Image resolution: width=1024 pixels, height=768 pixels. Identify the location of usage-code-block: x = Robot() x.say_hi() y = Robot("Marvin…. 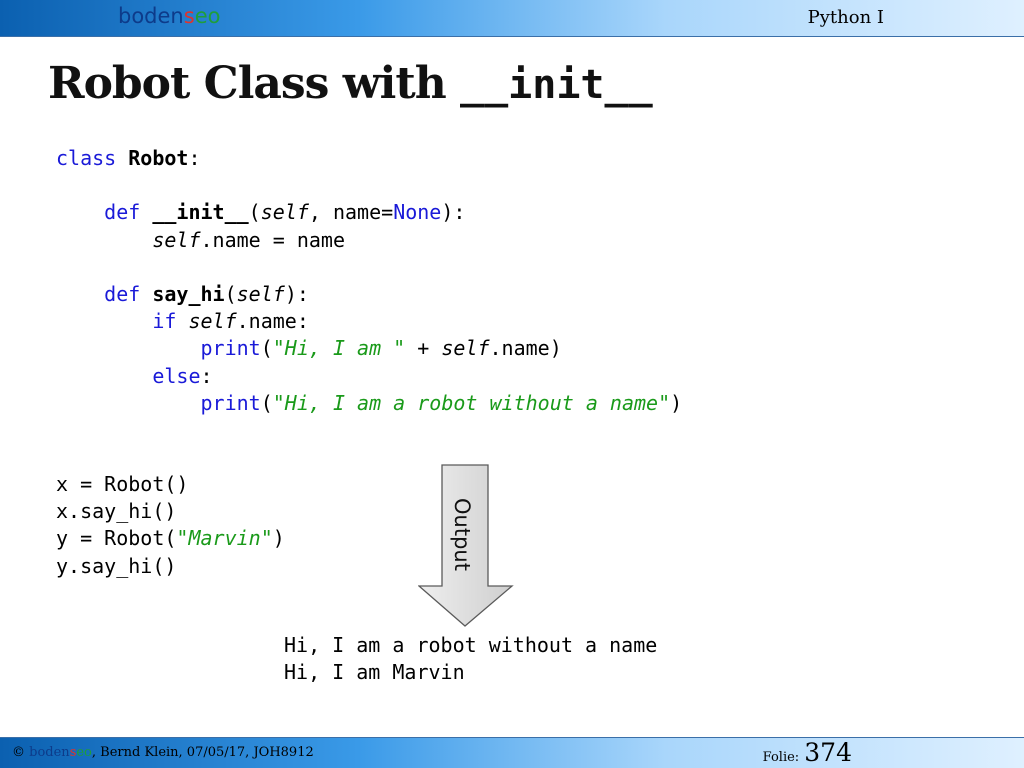
(170, 525).